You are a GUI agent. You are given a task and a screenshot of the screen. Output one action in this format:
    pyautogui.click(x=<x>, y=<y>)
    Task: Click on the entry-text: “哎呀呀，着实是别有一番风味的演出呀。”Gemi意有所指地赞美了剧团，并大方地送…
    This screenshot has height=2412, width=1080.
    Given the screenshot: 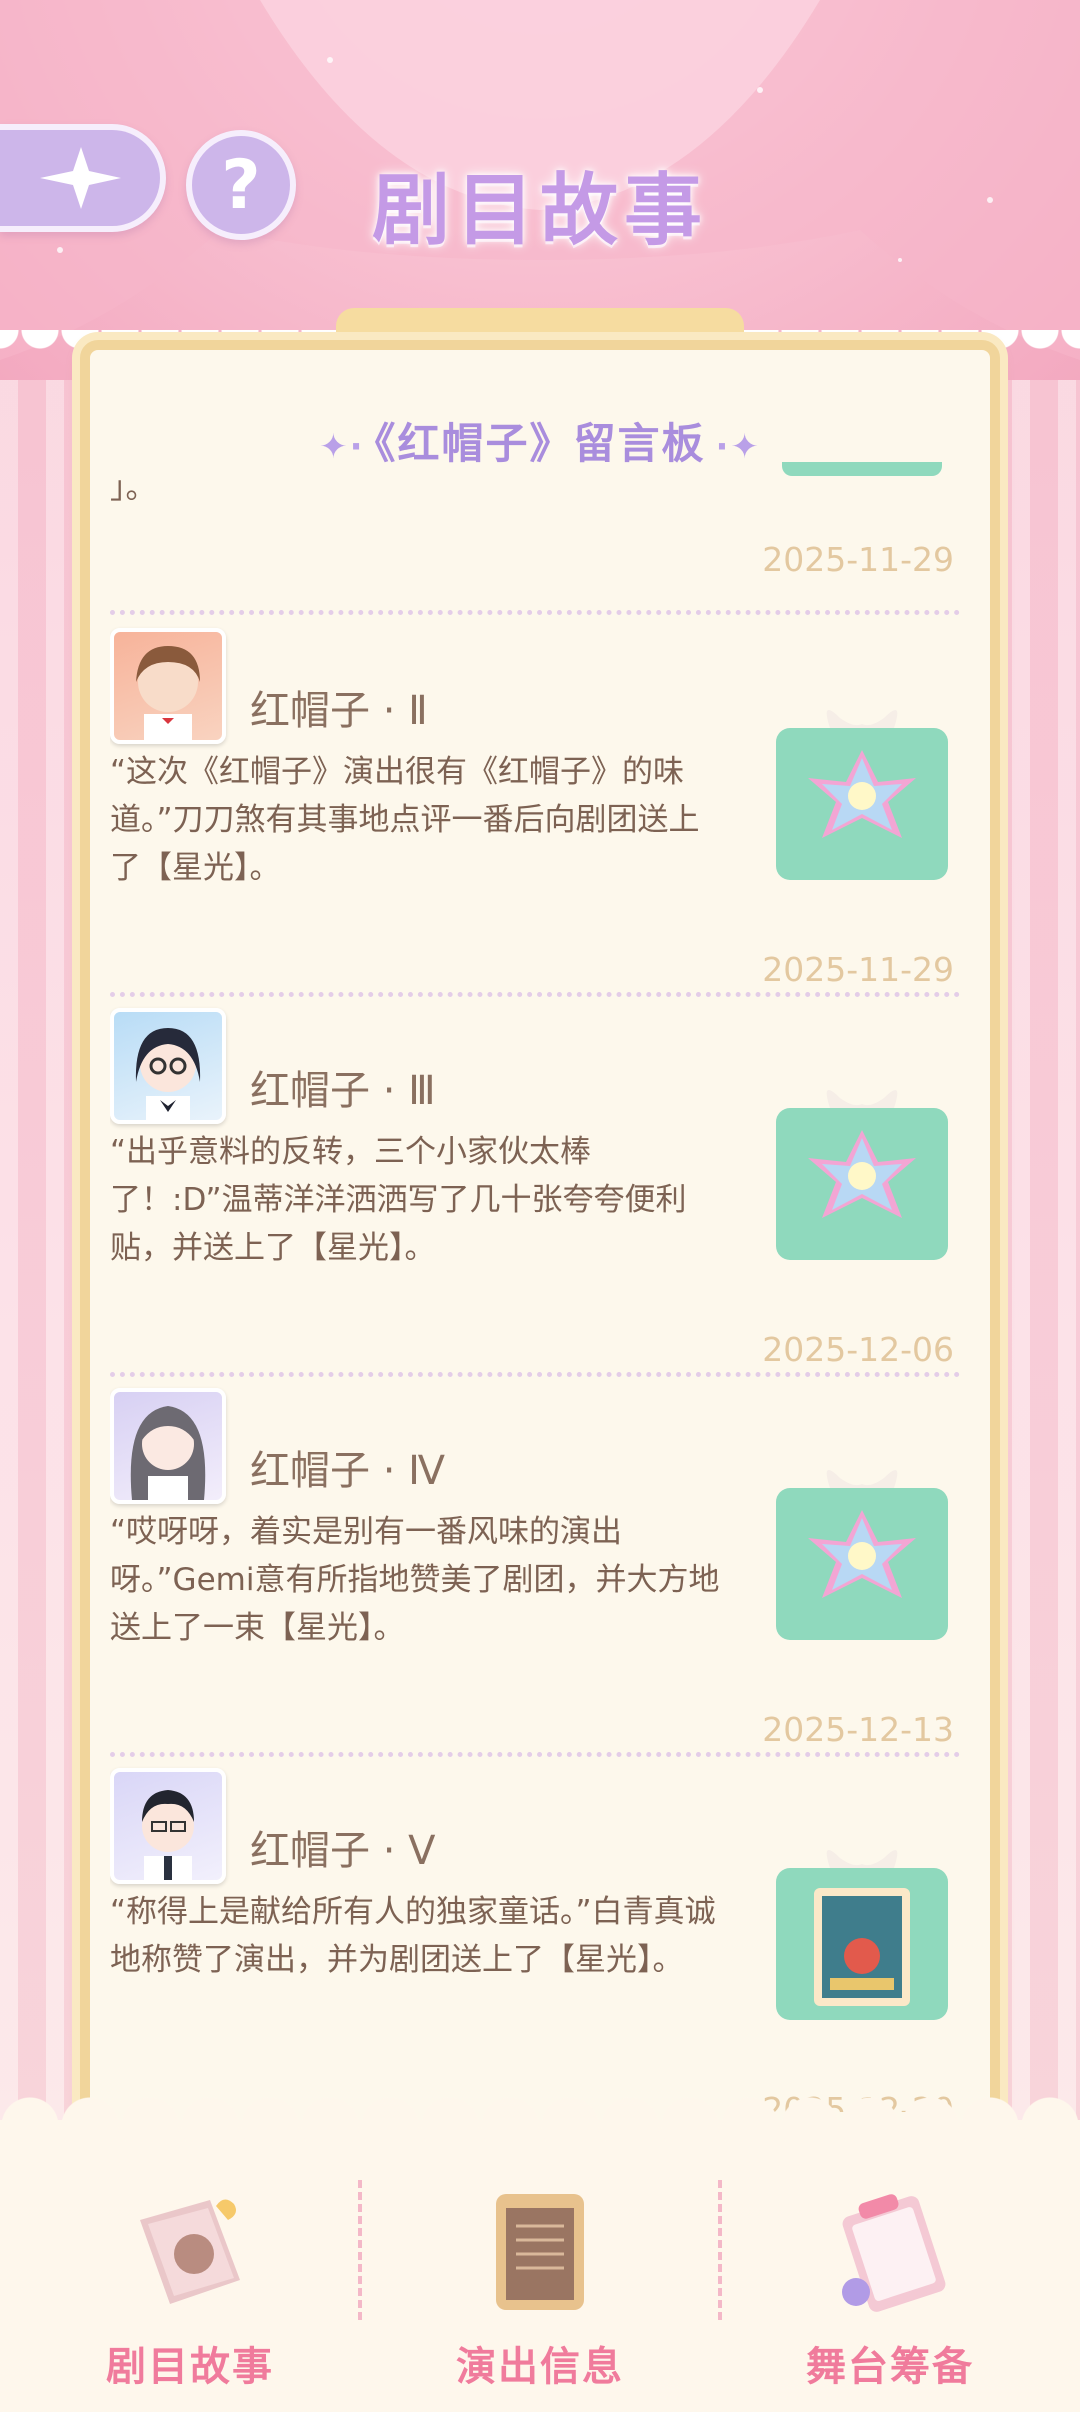 What is the action you would take?
    pyautogui.click(x=415, y=1580)
    